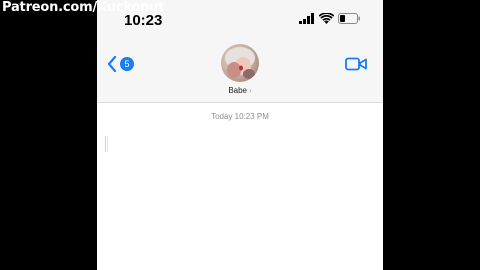  I want to click on message-timestamp: Today 10:23 PM, so click(240, 116).